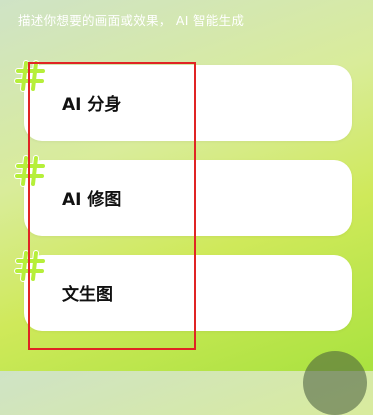 Image resolution: width=373 pixels, height=415 pixels. What do you see at coordinates (92, 200) in the screenshot?
I see `card-label: AI 修图` at bounding box center [92, 200].